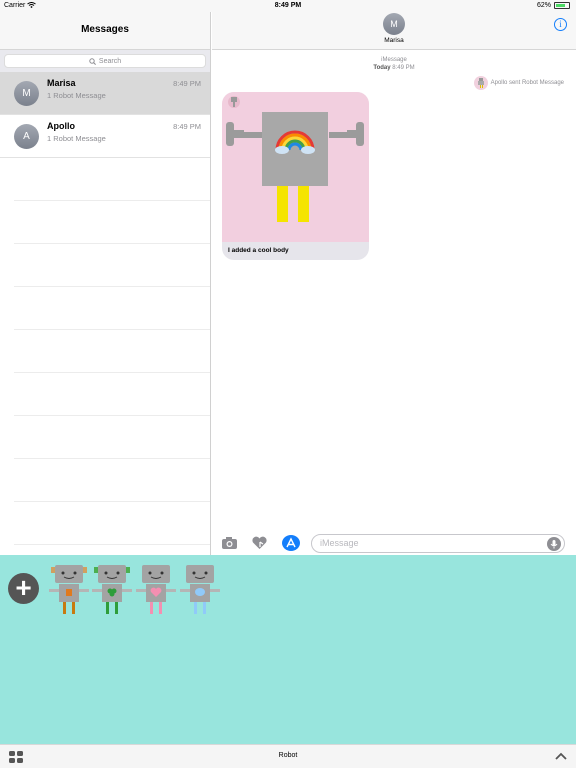 The height and width of the screenshot is (768, 576). Describe the element at coordinates (105, 31) in the screenshot. I see `sidebar-title: Messages` at that location.